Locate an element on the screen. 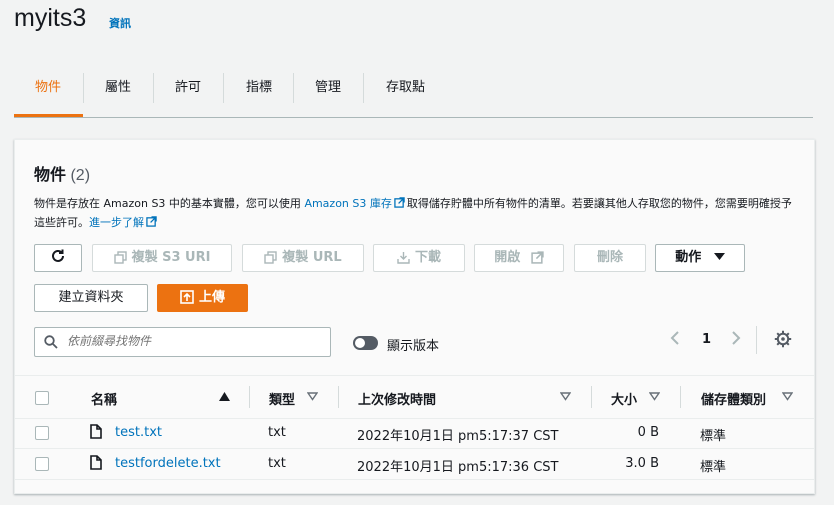 This screenshot has height=505, width=834. tab-objects: 物件 is located at coordinates (48, 88).